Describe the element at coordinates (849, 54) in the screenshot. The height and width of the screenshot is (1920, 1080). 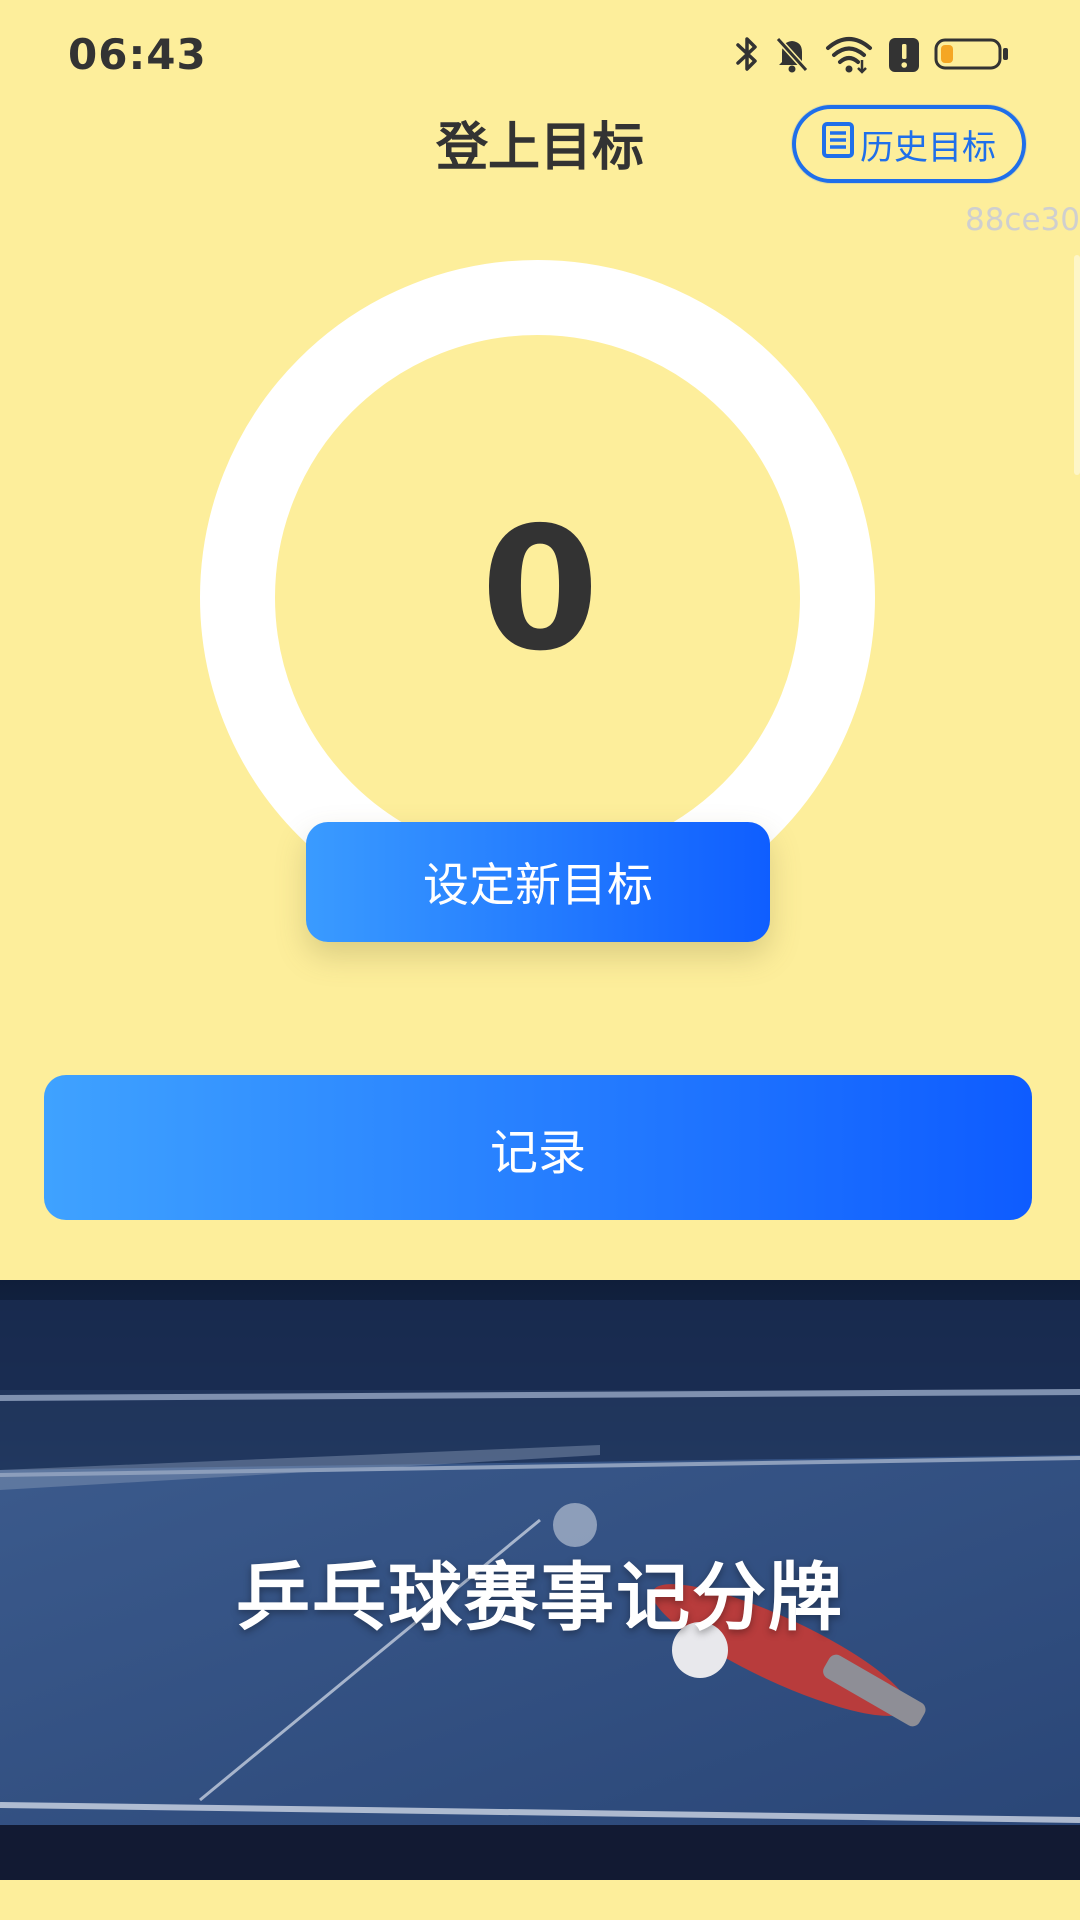
I see `wifi-icon` at that location.